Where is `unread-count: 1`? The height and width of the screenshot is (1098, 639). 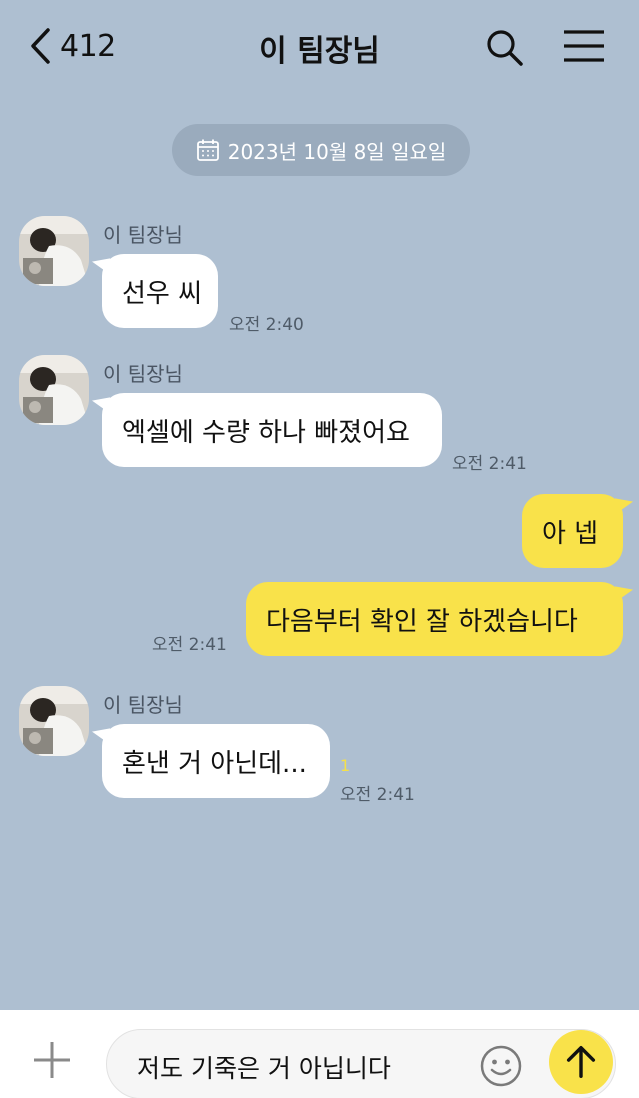
unread-count: 1 is located at coordinates (345, 765).